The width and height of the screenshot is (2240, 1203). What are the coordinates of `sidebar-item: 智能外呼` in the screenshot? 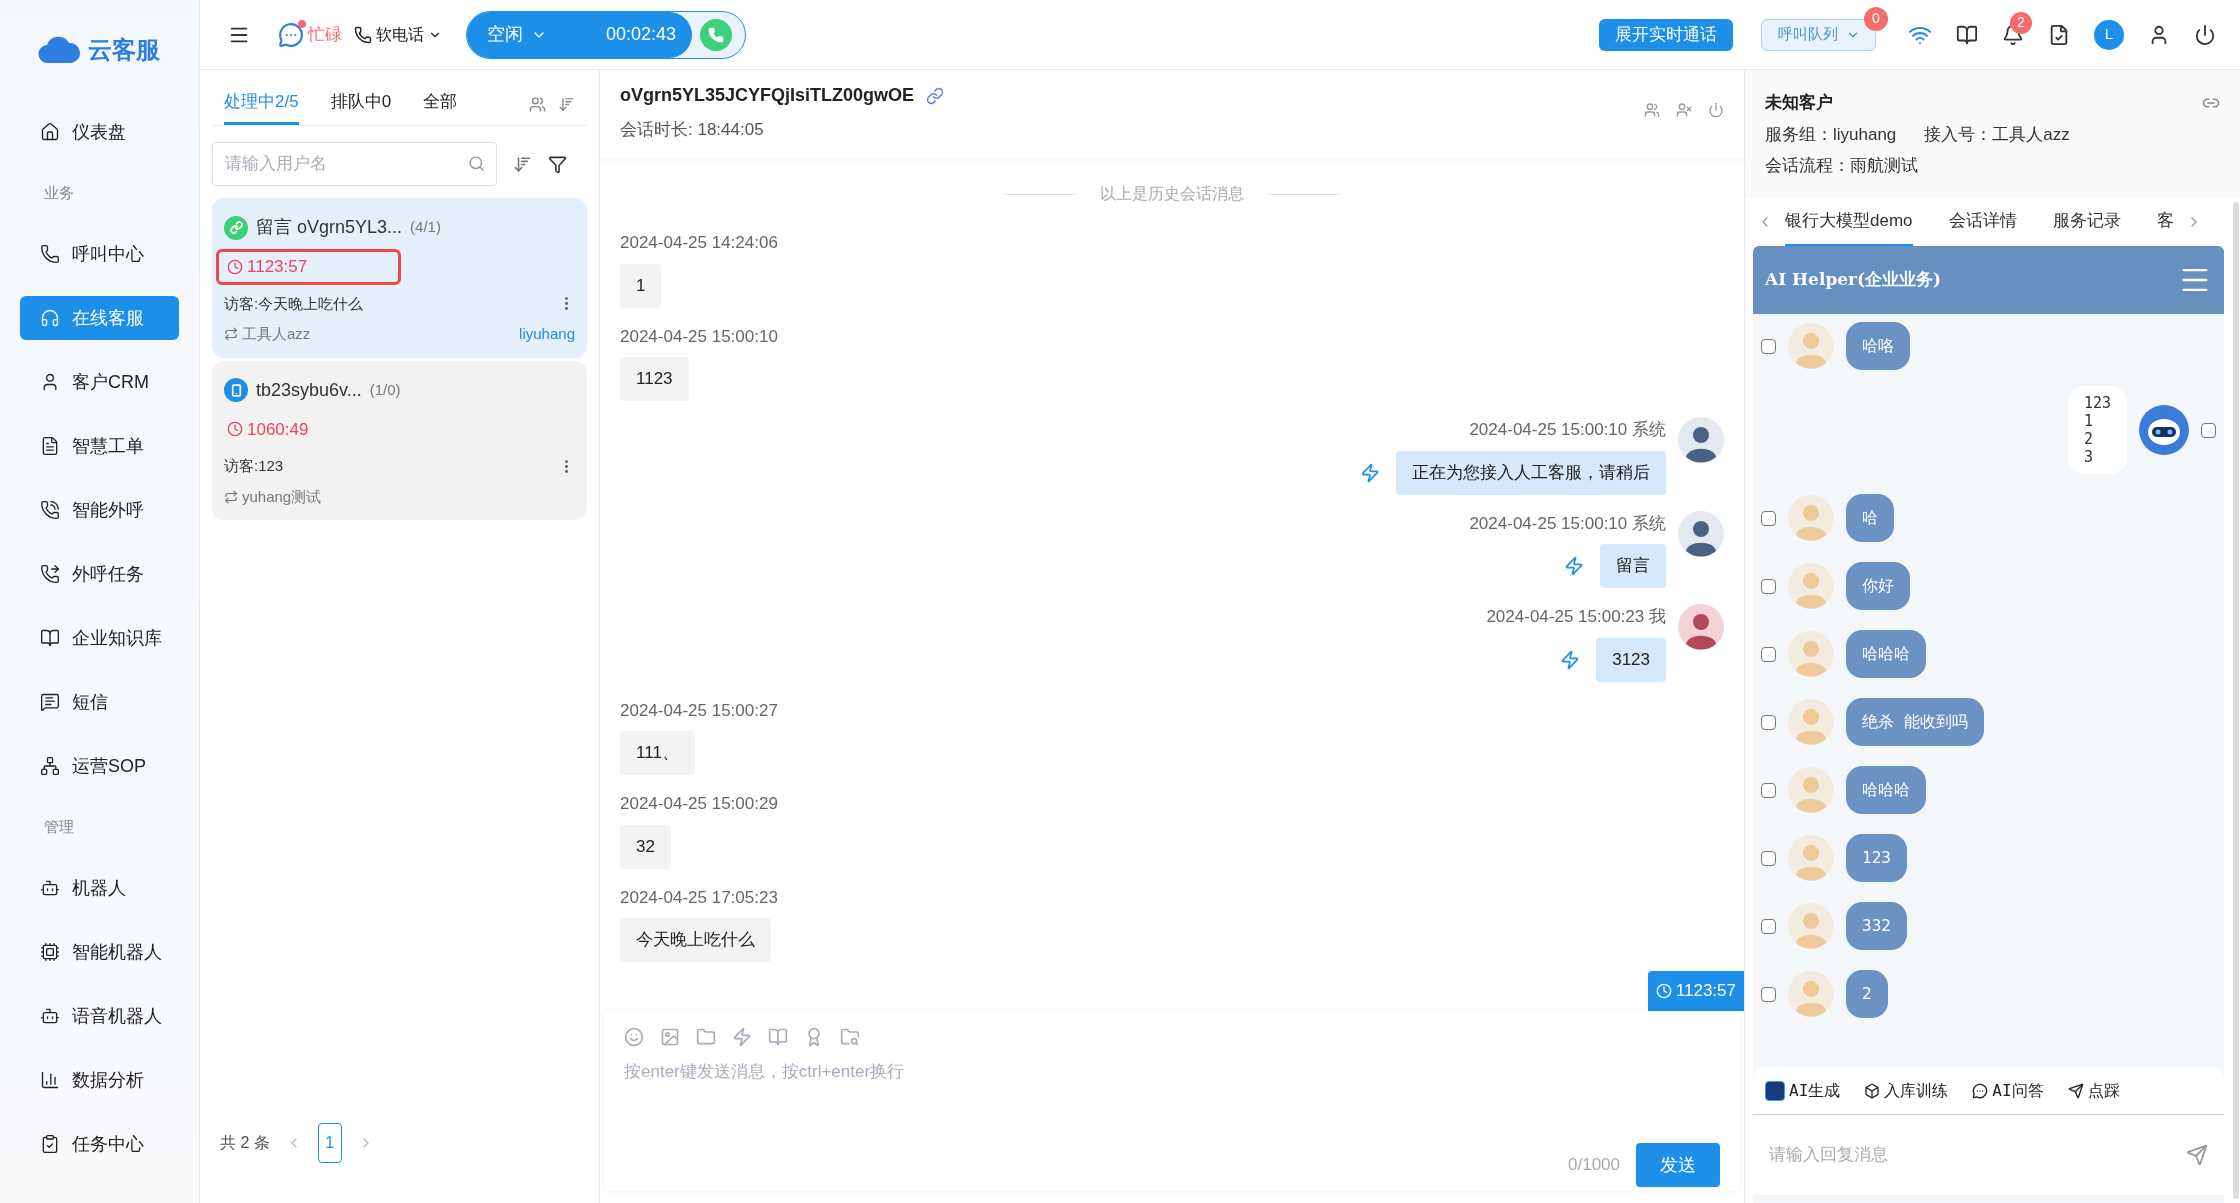 It's located at (99, 510).